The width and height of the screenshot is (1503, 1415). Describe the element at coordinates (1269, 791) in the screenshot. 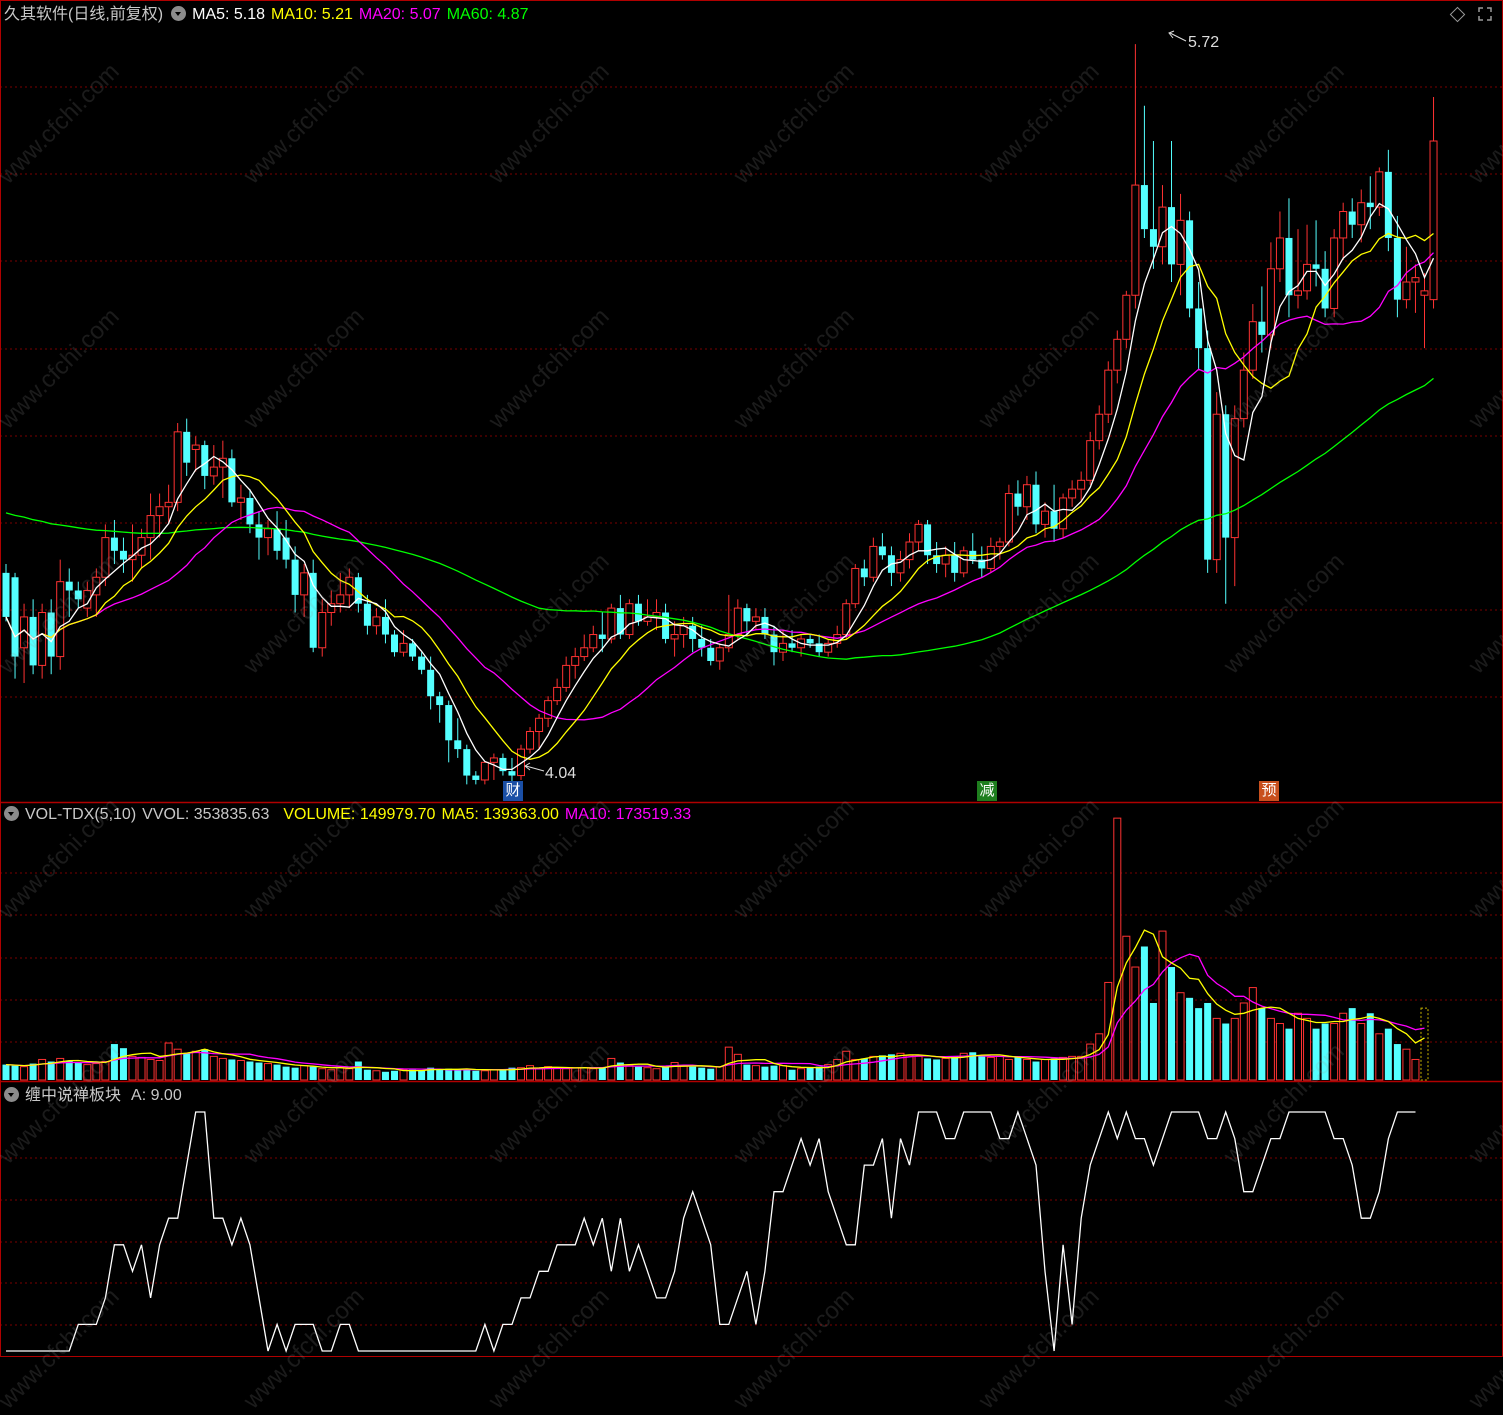

I see `forecast-marker: 预` at that location.